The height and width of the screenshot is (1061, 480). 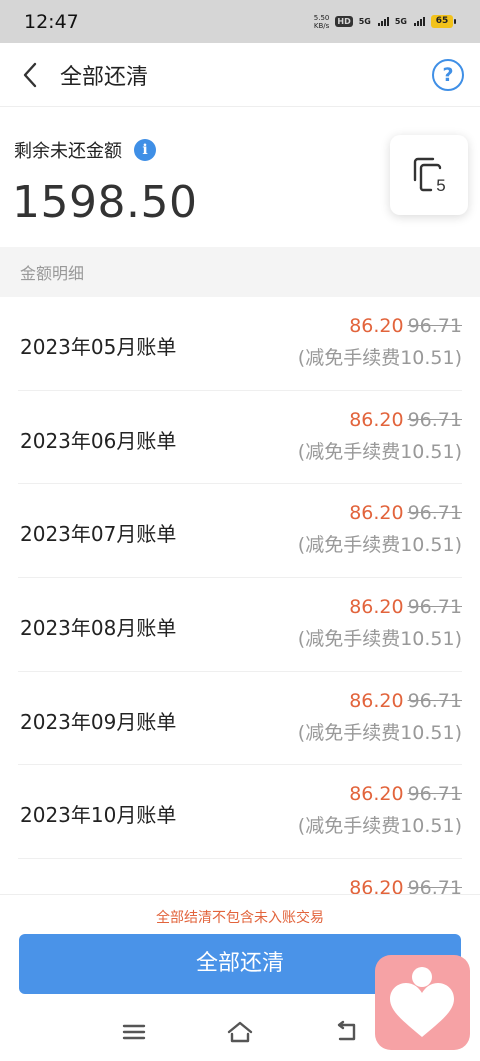 I want to click on status-icons: 5.50 KB/s HD 5G 5G 65, so click(x=385, y=22).